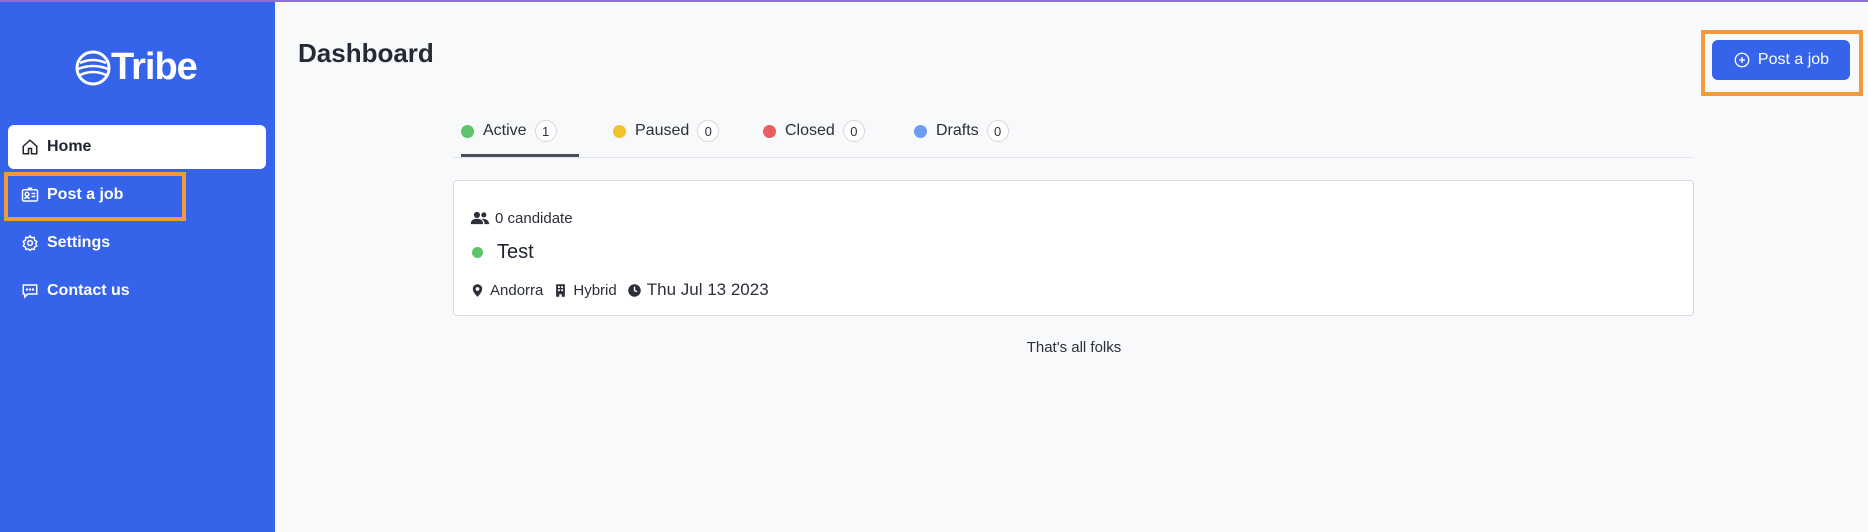 The image size is (1868, 532). What do you see at coordinates (595, 290) in the screenshot?
I see `job-workplace-text: Hybrid` at bounding box center [595, 290].